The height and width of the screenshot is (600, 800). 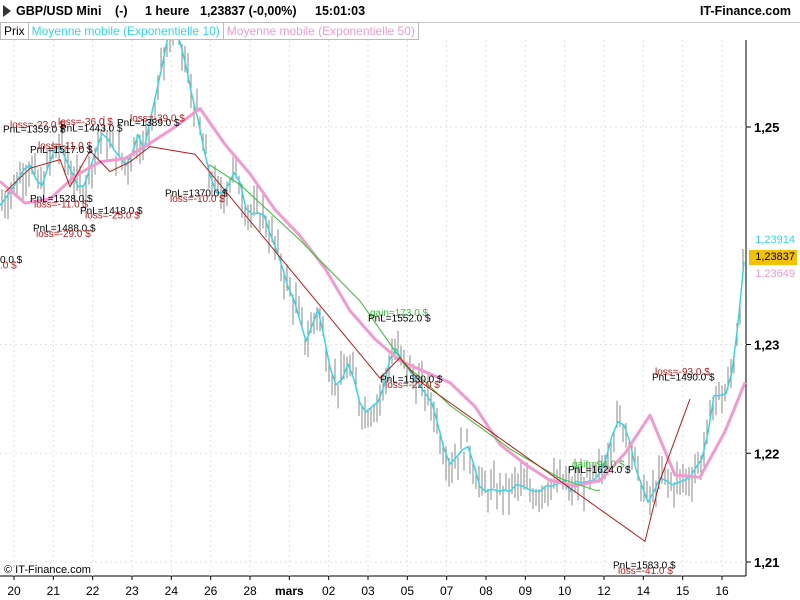 What do you see at coordinates (37, 125) in the screenshot?
I see `trade-annotation: loss=-??.0 $` at bounding box center [37, 125].